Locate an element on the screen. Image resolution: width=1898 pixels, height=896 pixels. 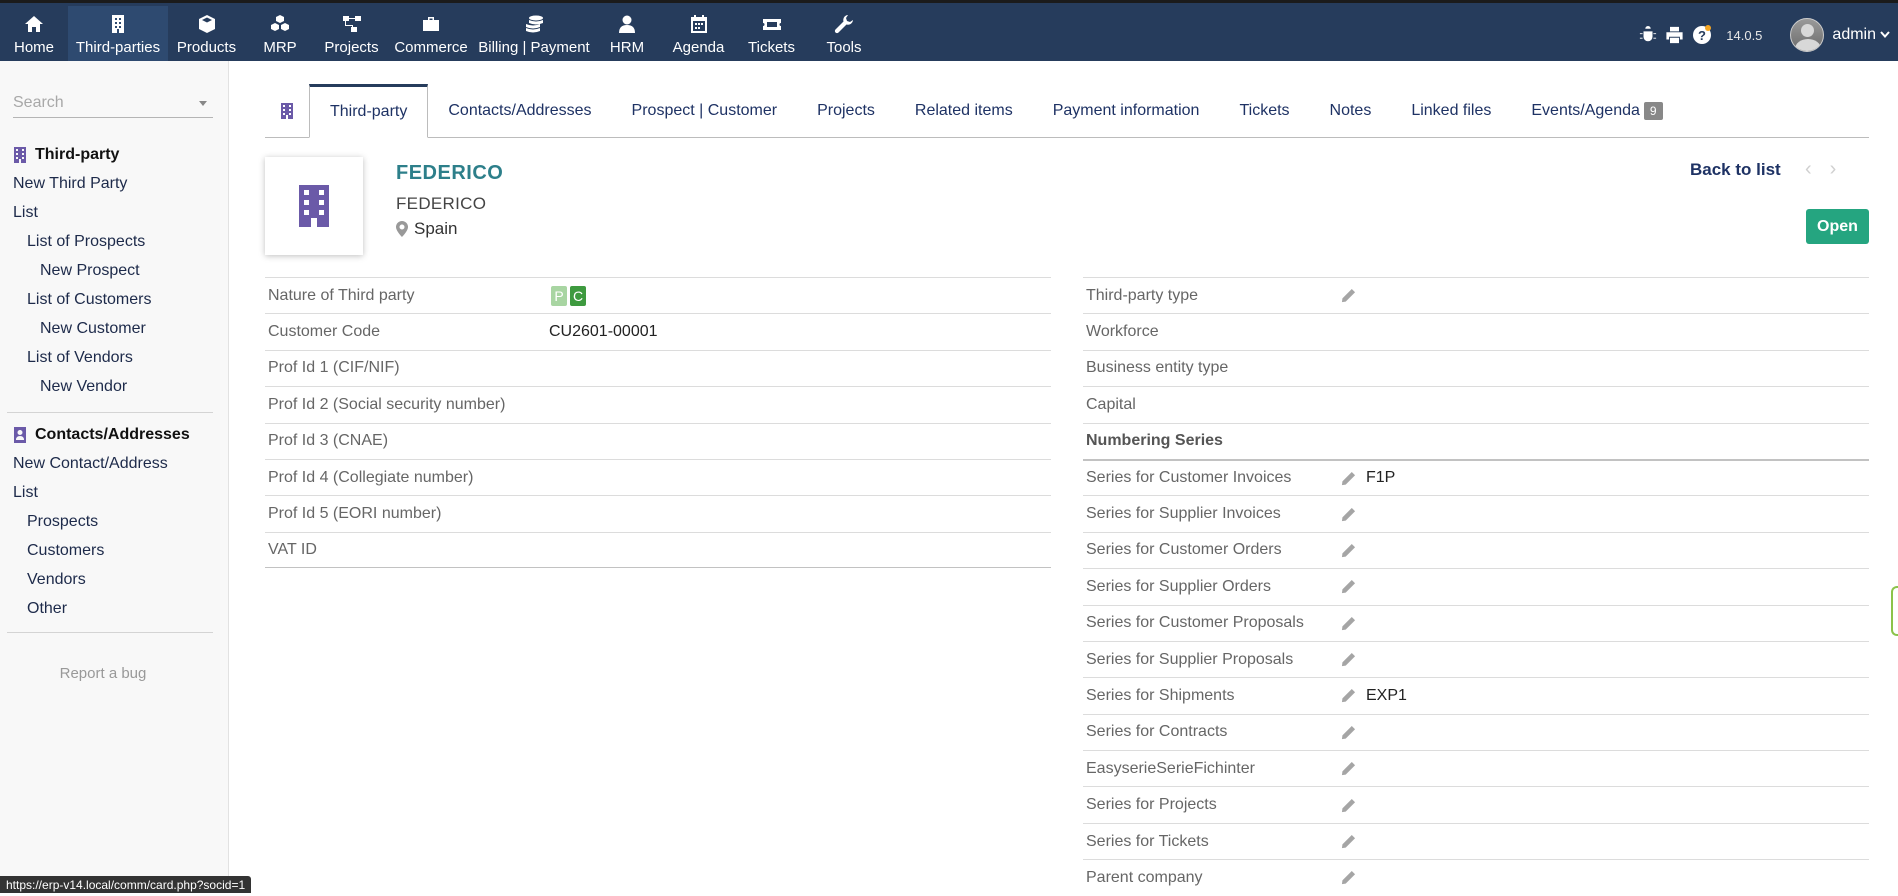
menu-new-customer: New Customer is located at coordinates (114, 328).